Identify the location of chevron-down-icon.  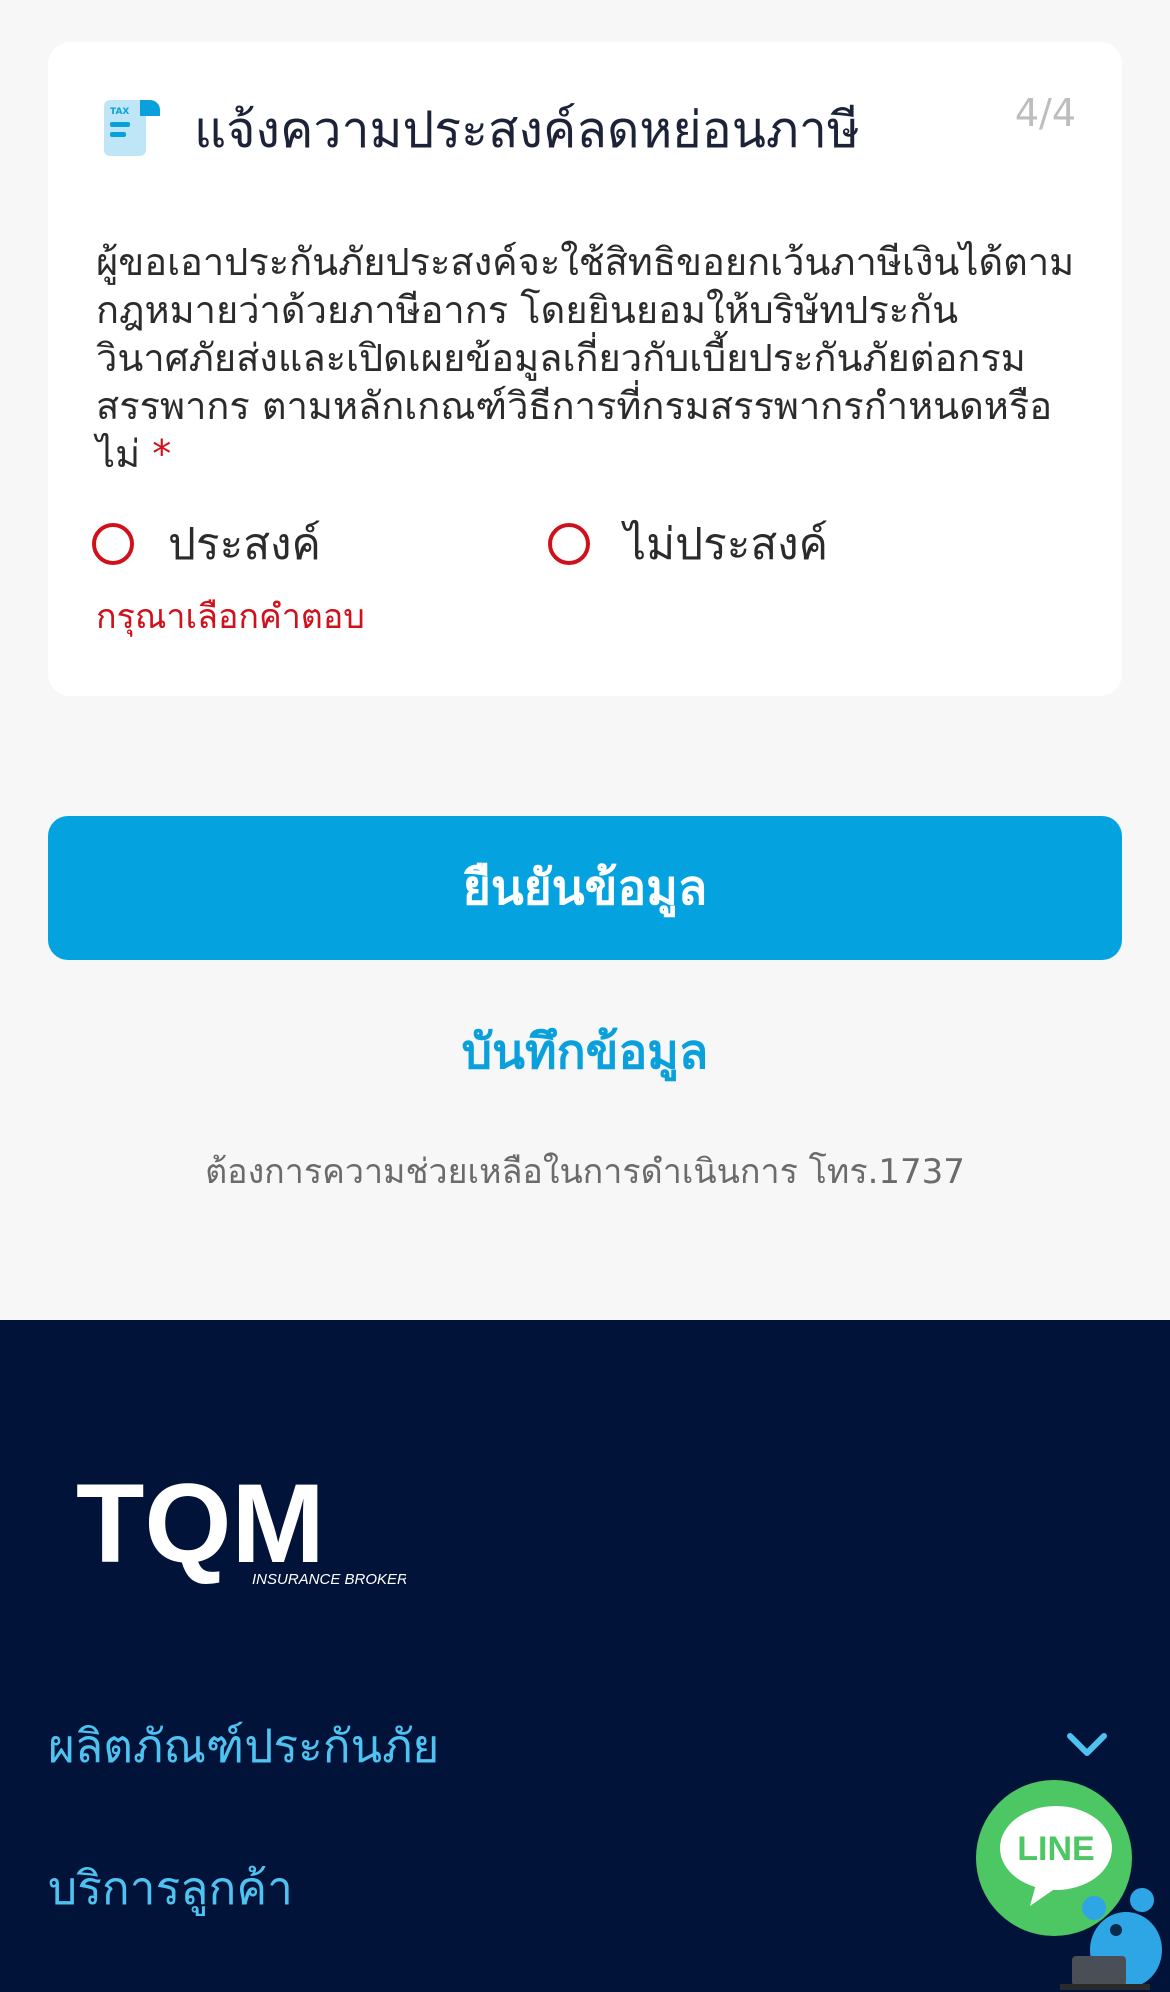
(1087, 1745).